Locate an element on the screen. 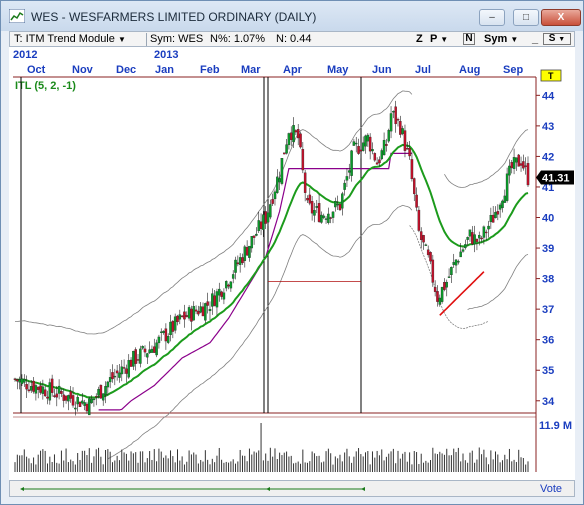  sym-menu-label: Sym is located at coordinates (496, 39).